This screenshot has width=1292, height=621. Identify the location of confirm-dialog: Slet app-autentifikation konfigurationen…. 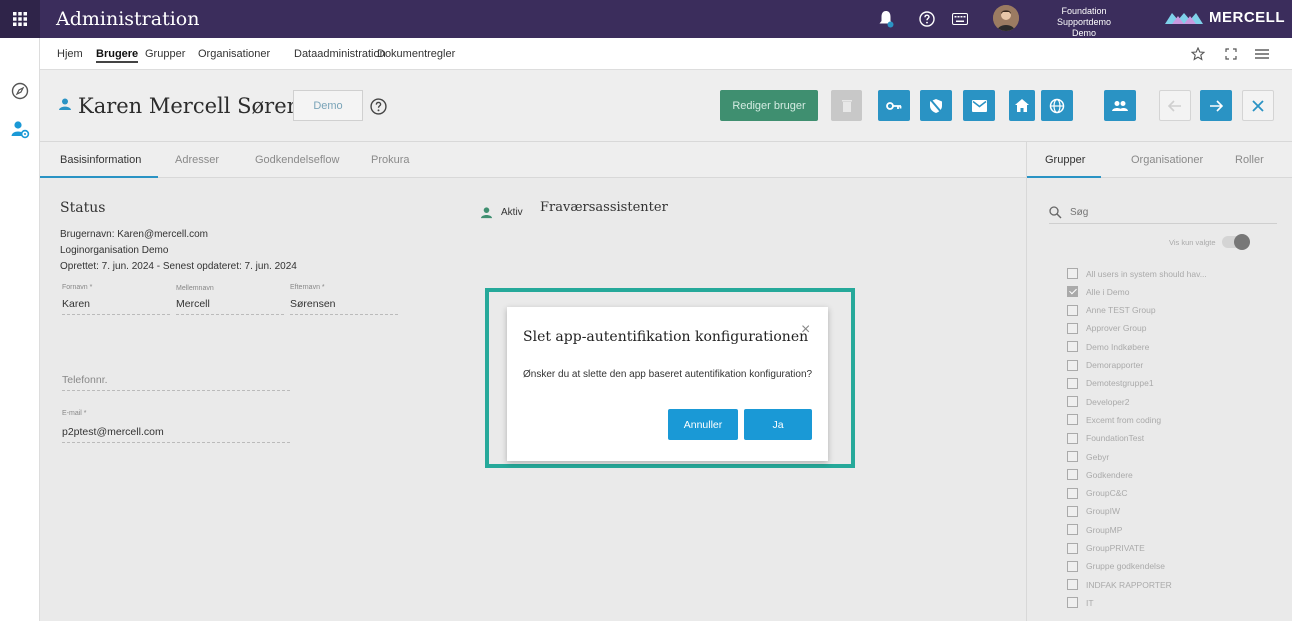
(667, 384).